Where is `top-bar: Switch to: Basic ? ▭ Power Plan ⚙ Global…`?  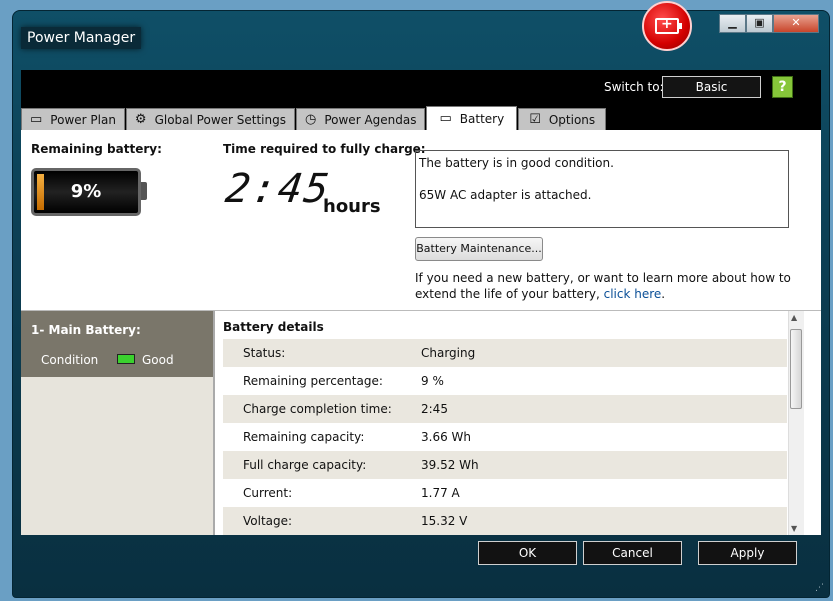 top-bar: Switch to: Basic ? ▭ Power Plan ⚙ Global… is located at coordinates (421, 100).